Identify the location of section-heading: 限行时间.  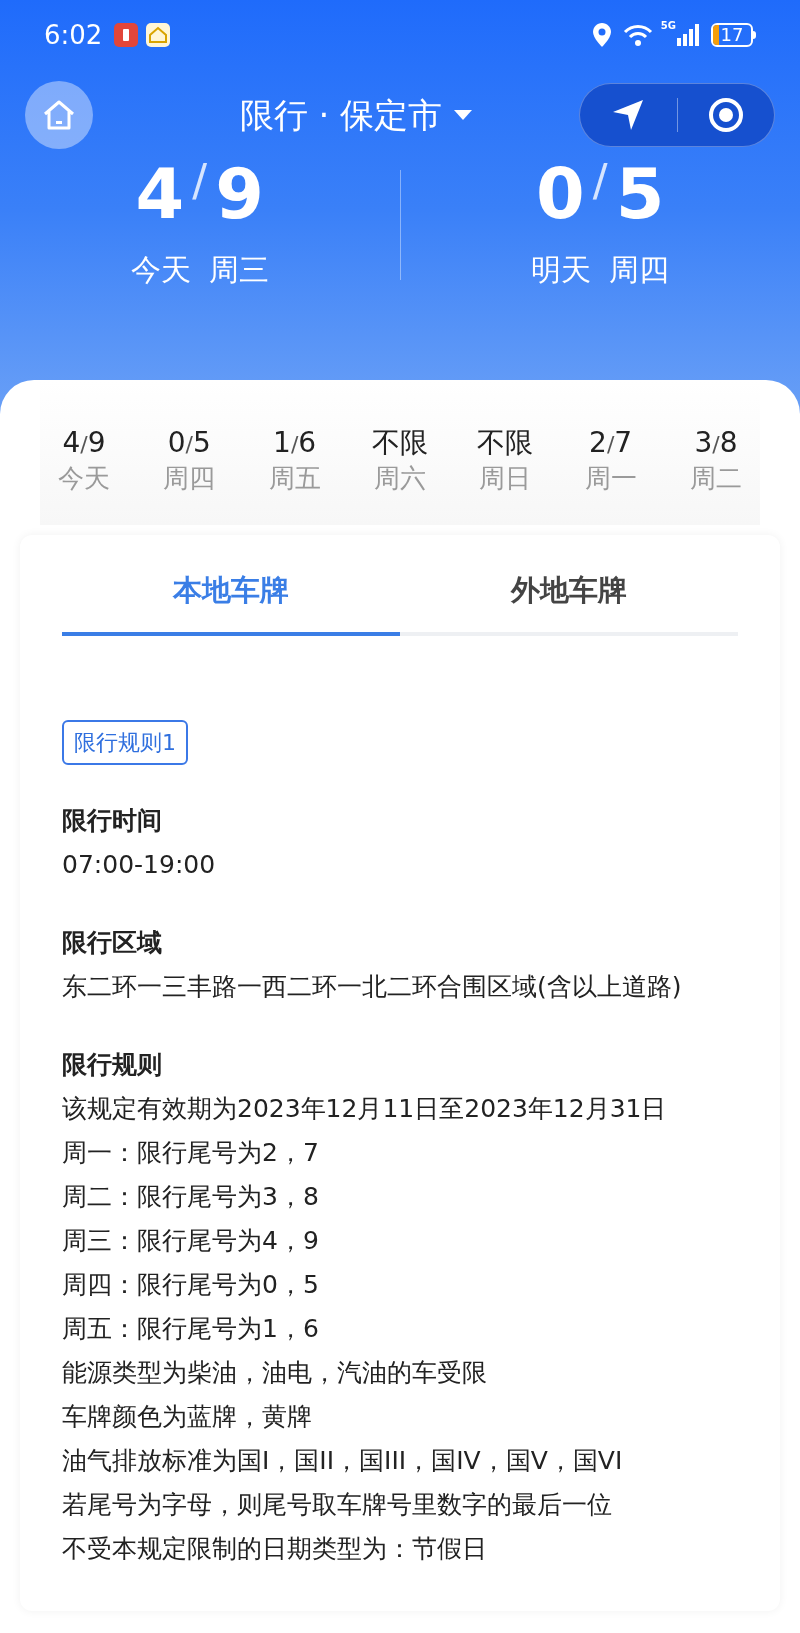
(112, 821).